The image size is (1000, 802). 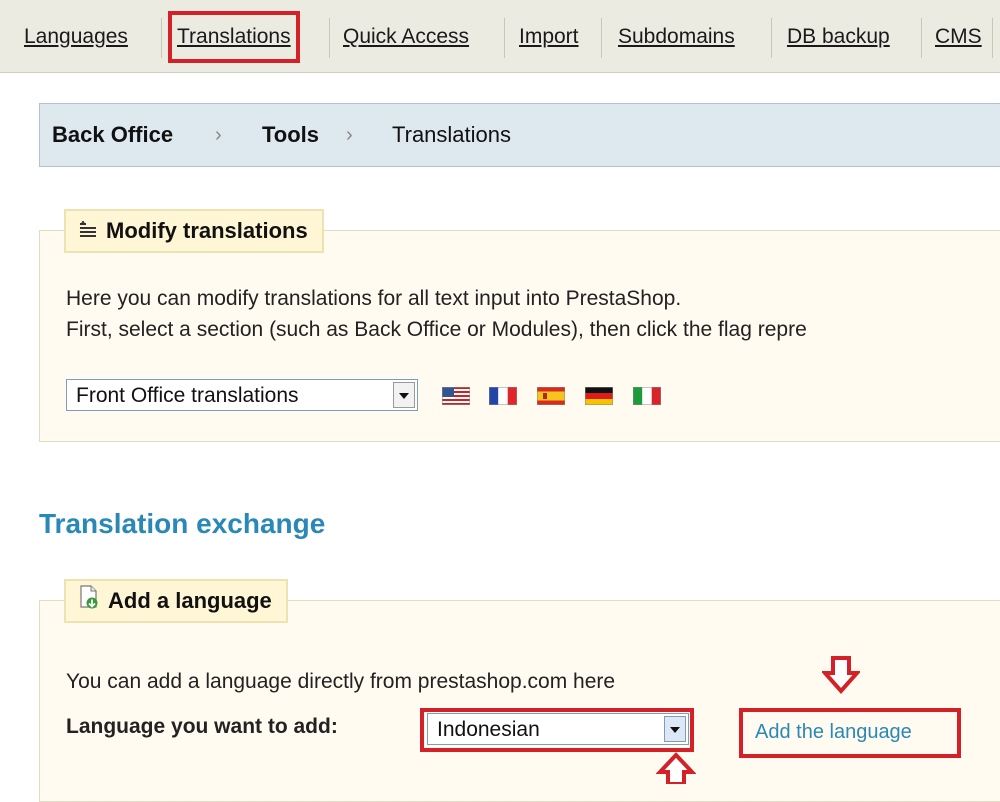 What do you see at coordinates (551, 396) in the screenshot?
I see `es-flag-icon` at bounding box center [551, 396].